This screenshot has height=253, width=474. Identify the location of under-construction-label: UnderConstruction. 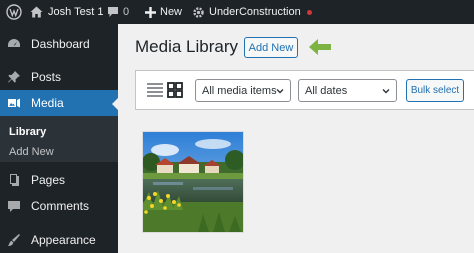
(255, 12).